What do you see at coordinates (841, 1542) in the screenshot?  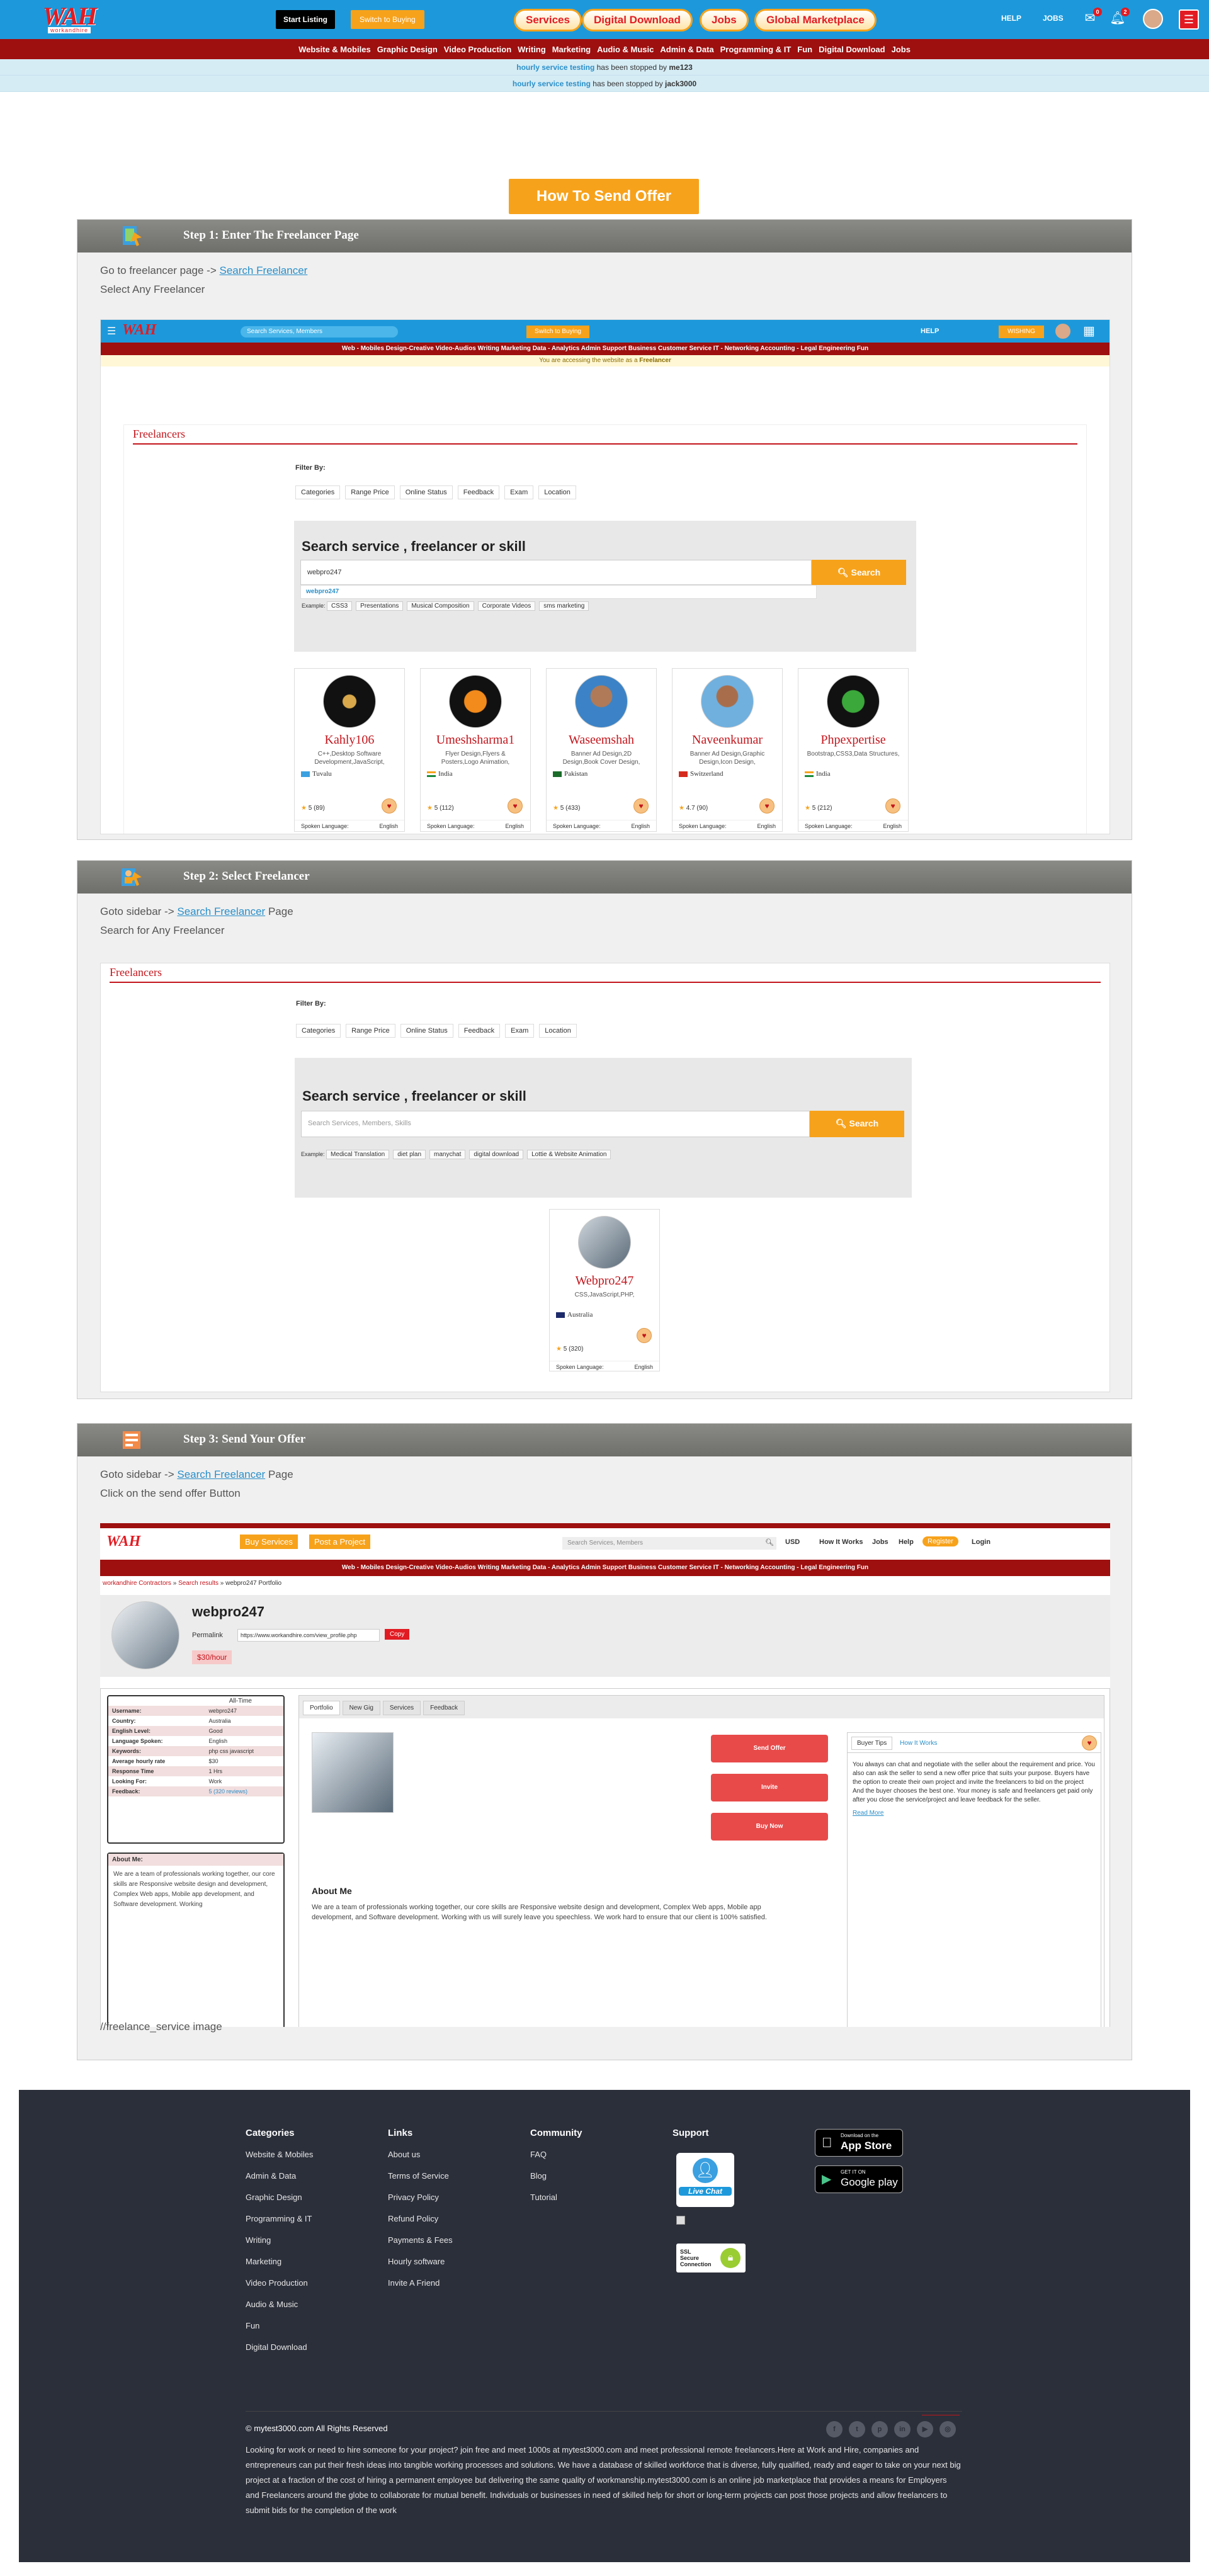 I see `how-it-works-link: How It Works` at bounding box center [841, 1542].